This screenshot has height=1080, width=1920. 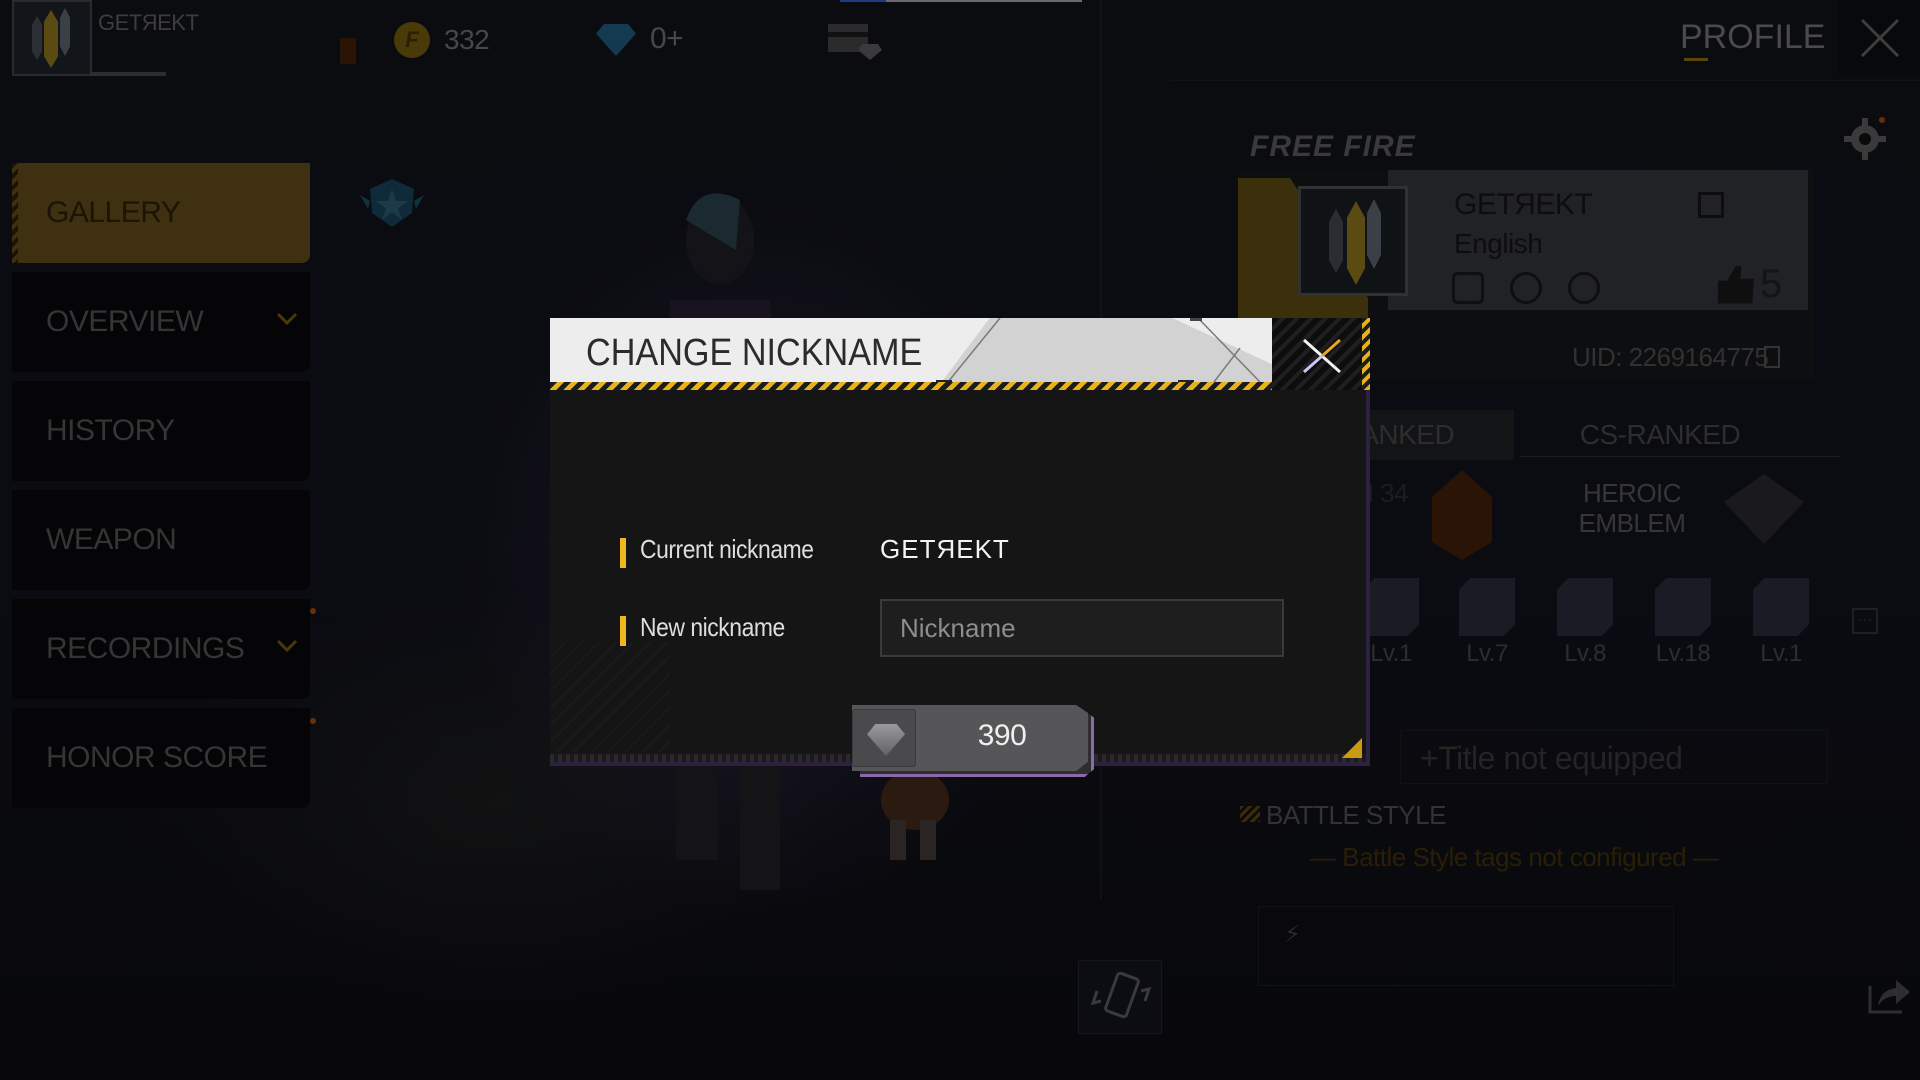 I want to click on diamond-icon-box, so click(x=884, y=738).